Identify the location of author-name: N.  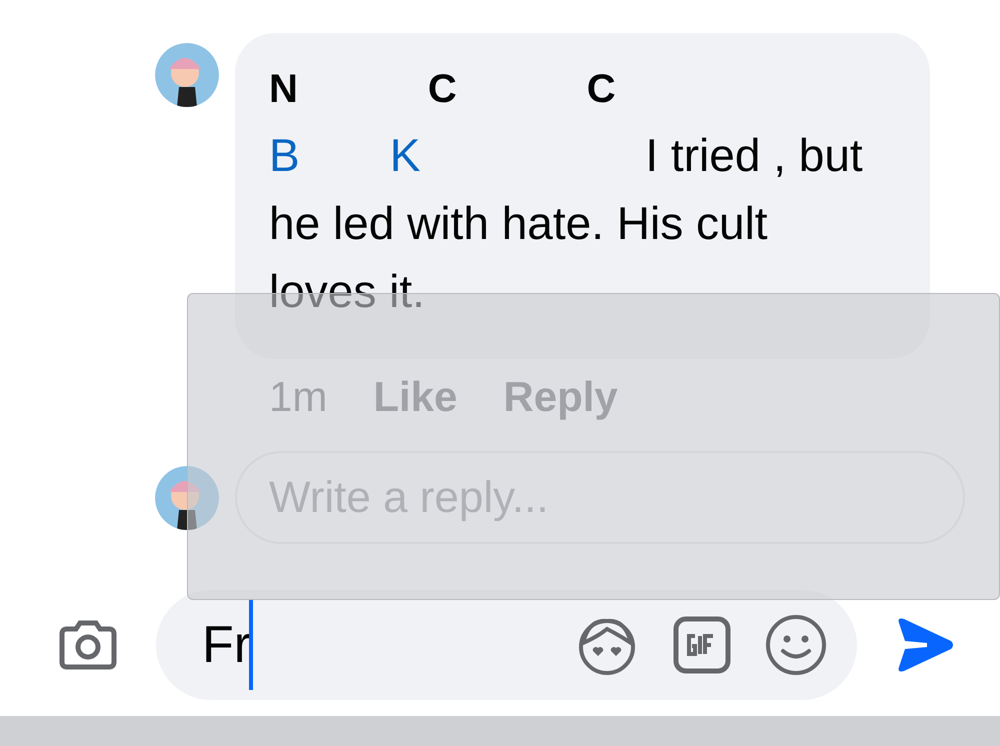
(283, 89).